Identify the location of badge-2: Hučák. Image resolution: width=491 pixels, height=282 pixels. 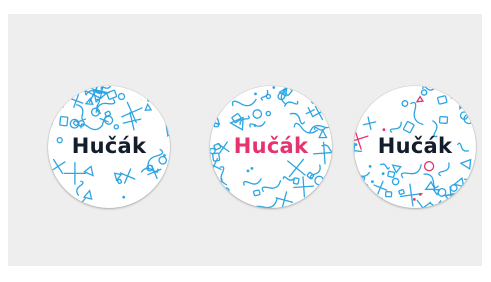
(271, 147).